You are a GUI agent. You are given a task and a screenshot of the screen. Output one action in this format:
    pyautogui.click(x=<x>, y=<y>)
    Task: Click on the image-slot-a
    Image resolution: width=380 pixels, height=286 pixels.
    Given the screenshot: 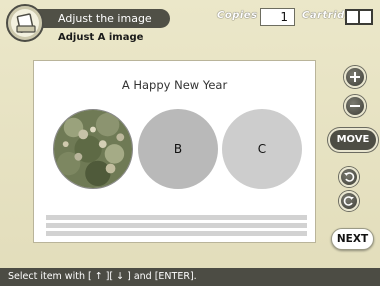 What is the action you would take?
    pyautogui.click(x=93, y=149)
    